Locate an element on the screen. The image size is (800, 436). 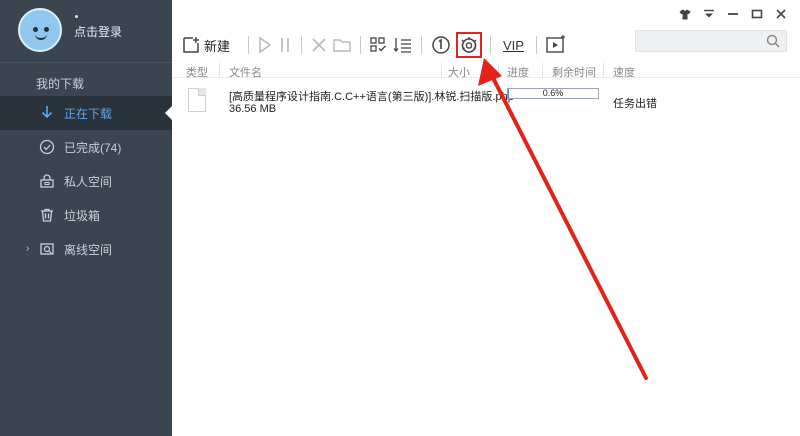
settings-button is located at coordinates (469, 45).